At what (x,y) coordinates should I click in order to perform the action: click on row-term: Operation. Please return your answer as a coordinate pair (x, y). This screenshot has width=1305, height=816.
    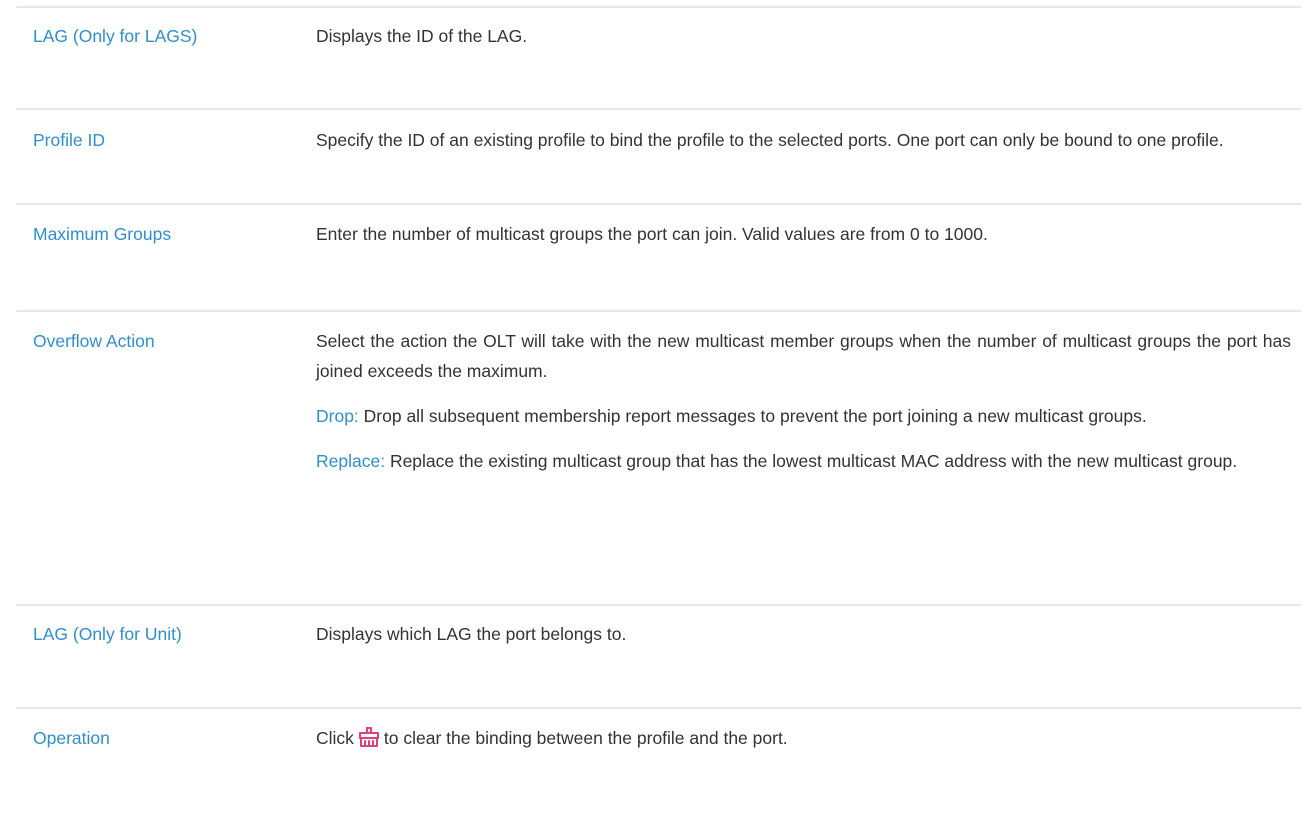
    Looking at the image, I should click on (71, 738).